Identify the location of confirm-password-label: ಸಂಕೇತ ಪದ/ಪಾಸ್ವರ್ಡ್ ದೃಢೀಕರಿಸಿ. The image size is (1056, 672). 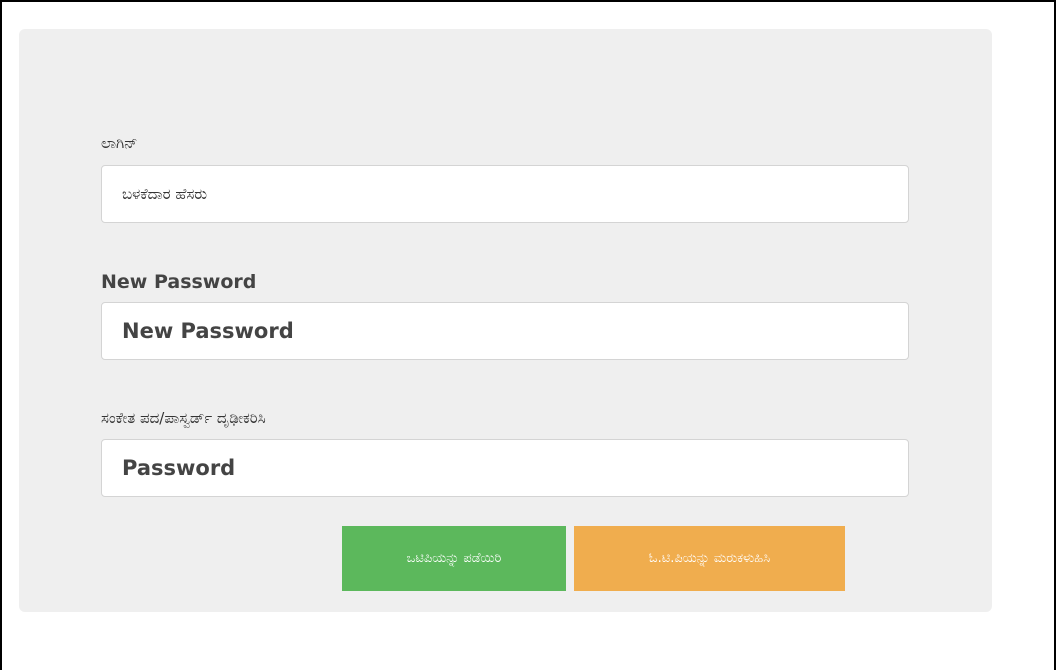
(183, 418).